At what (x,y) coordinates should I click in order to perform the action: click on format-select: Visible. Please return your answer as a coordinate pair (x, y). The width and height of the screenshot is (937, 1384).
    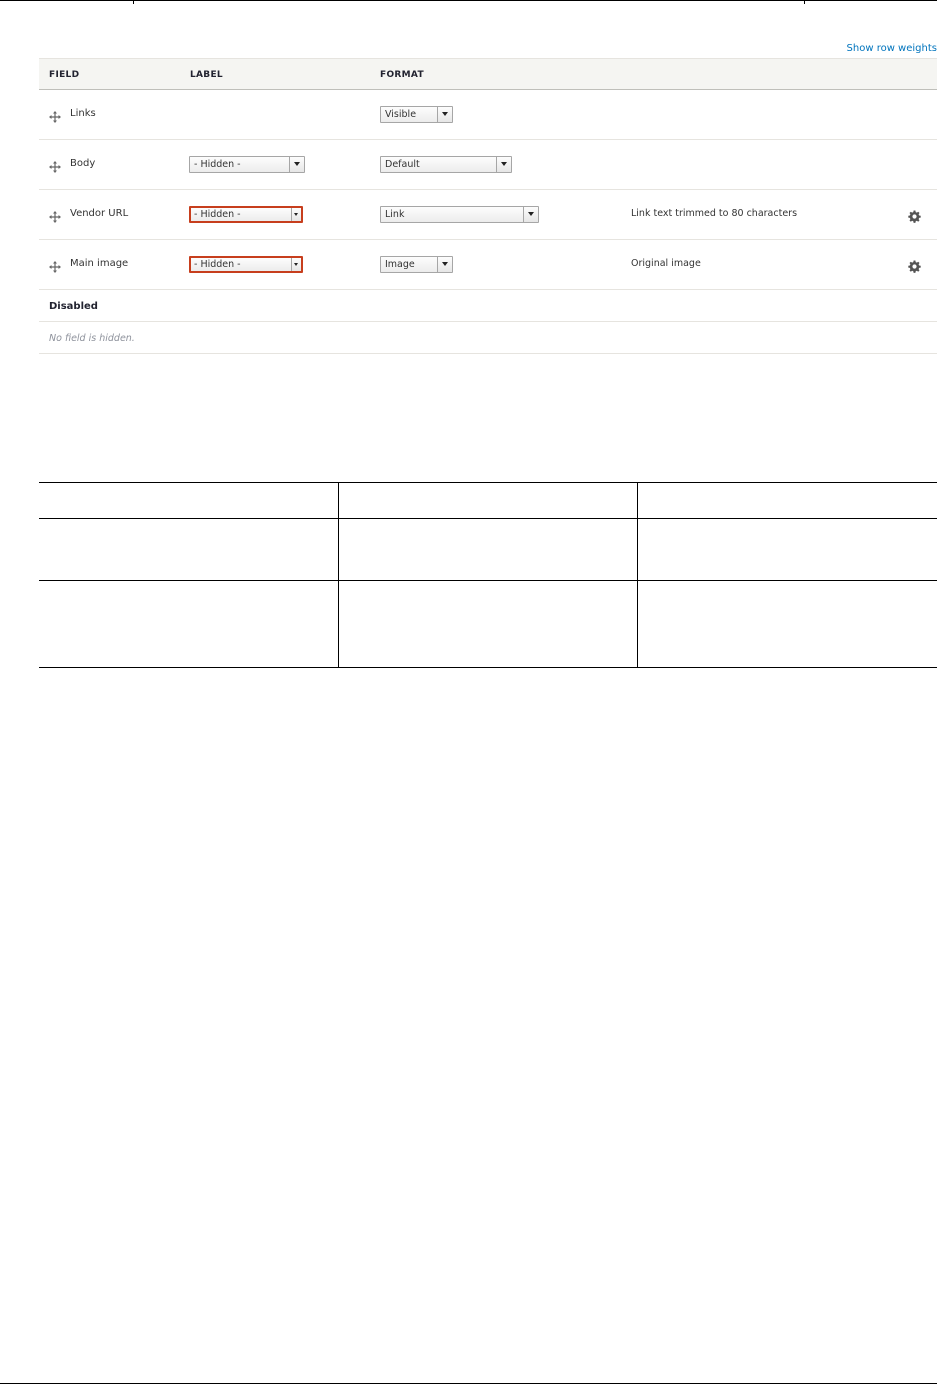
    Looking at the image, I should click on (416, 114).